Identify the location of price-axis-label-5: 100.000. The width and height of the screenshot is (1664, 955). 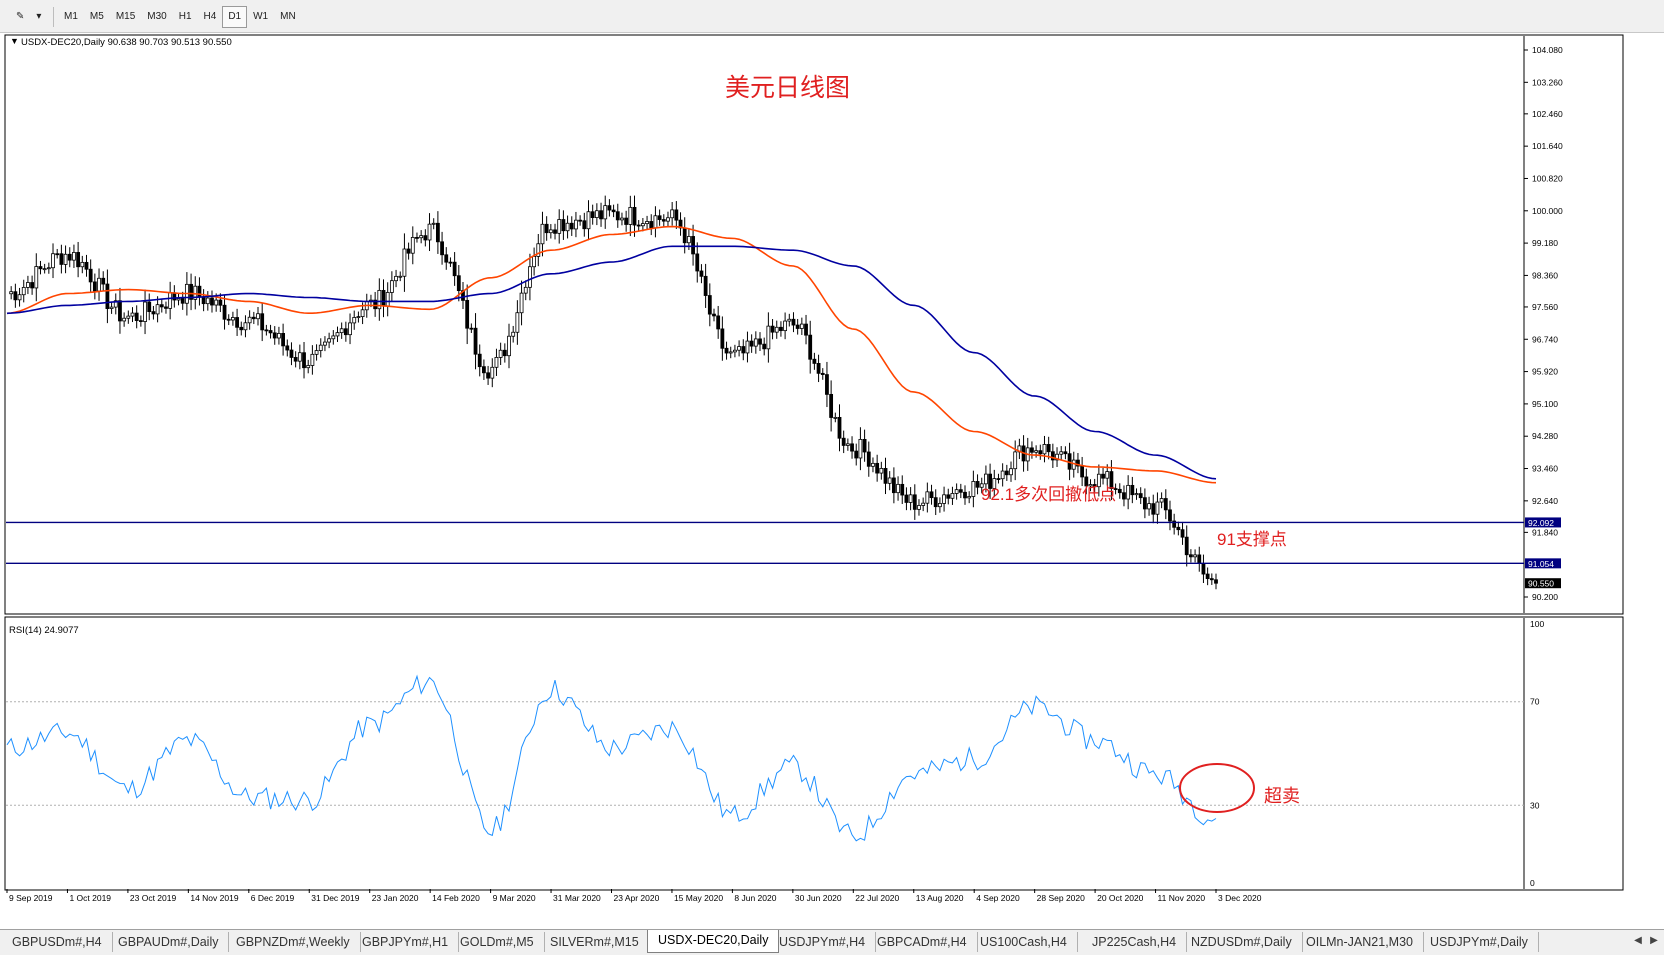
(1547, 211).